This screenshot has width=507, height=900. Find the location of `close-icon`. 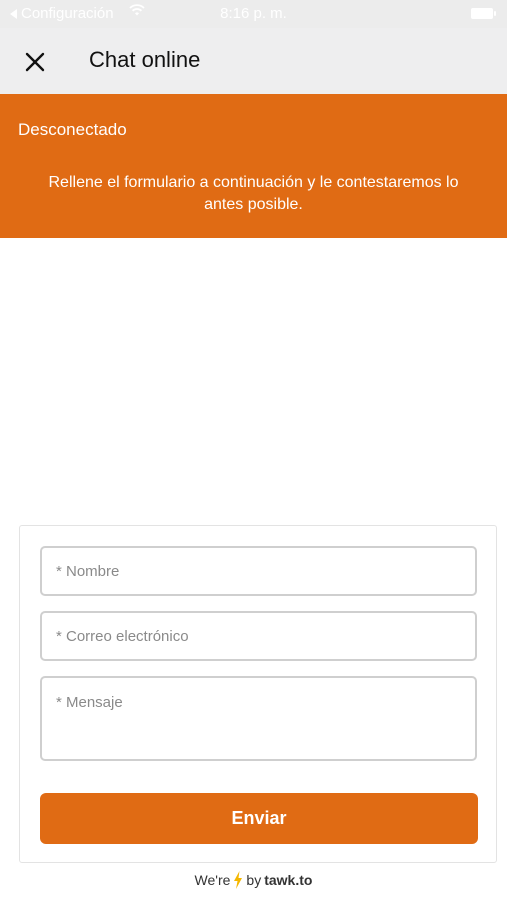

close-icon is located at coordinates (35, 62).